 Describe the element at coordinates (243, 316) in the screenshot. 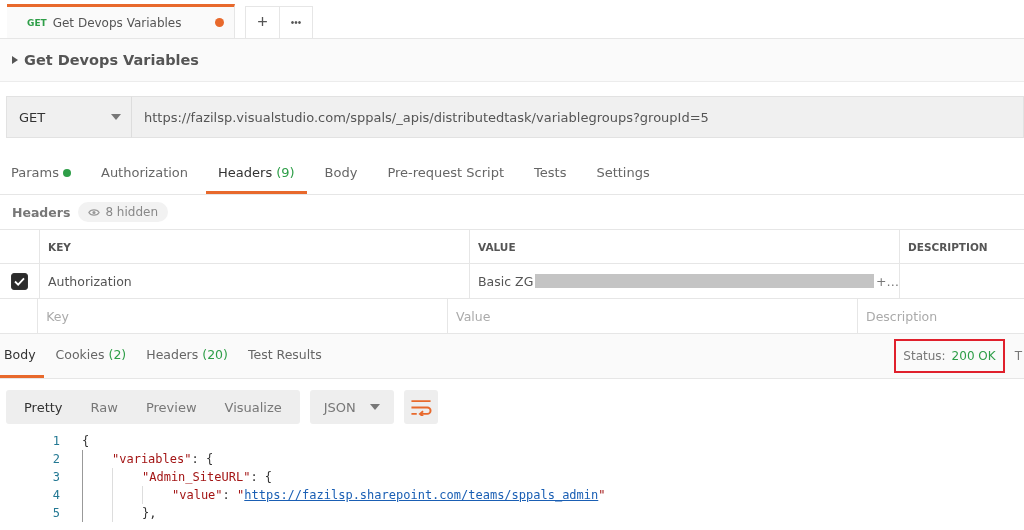

I see `input-field: Key` at that location.